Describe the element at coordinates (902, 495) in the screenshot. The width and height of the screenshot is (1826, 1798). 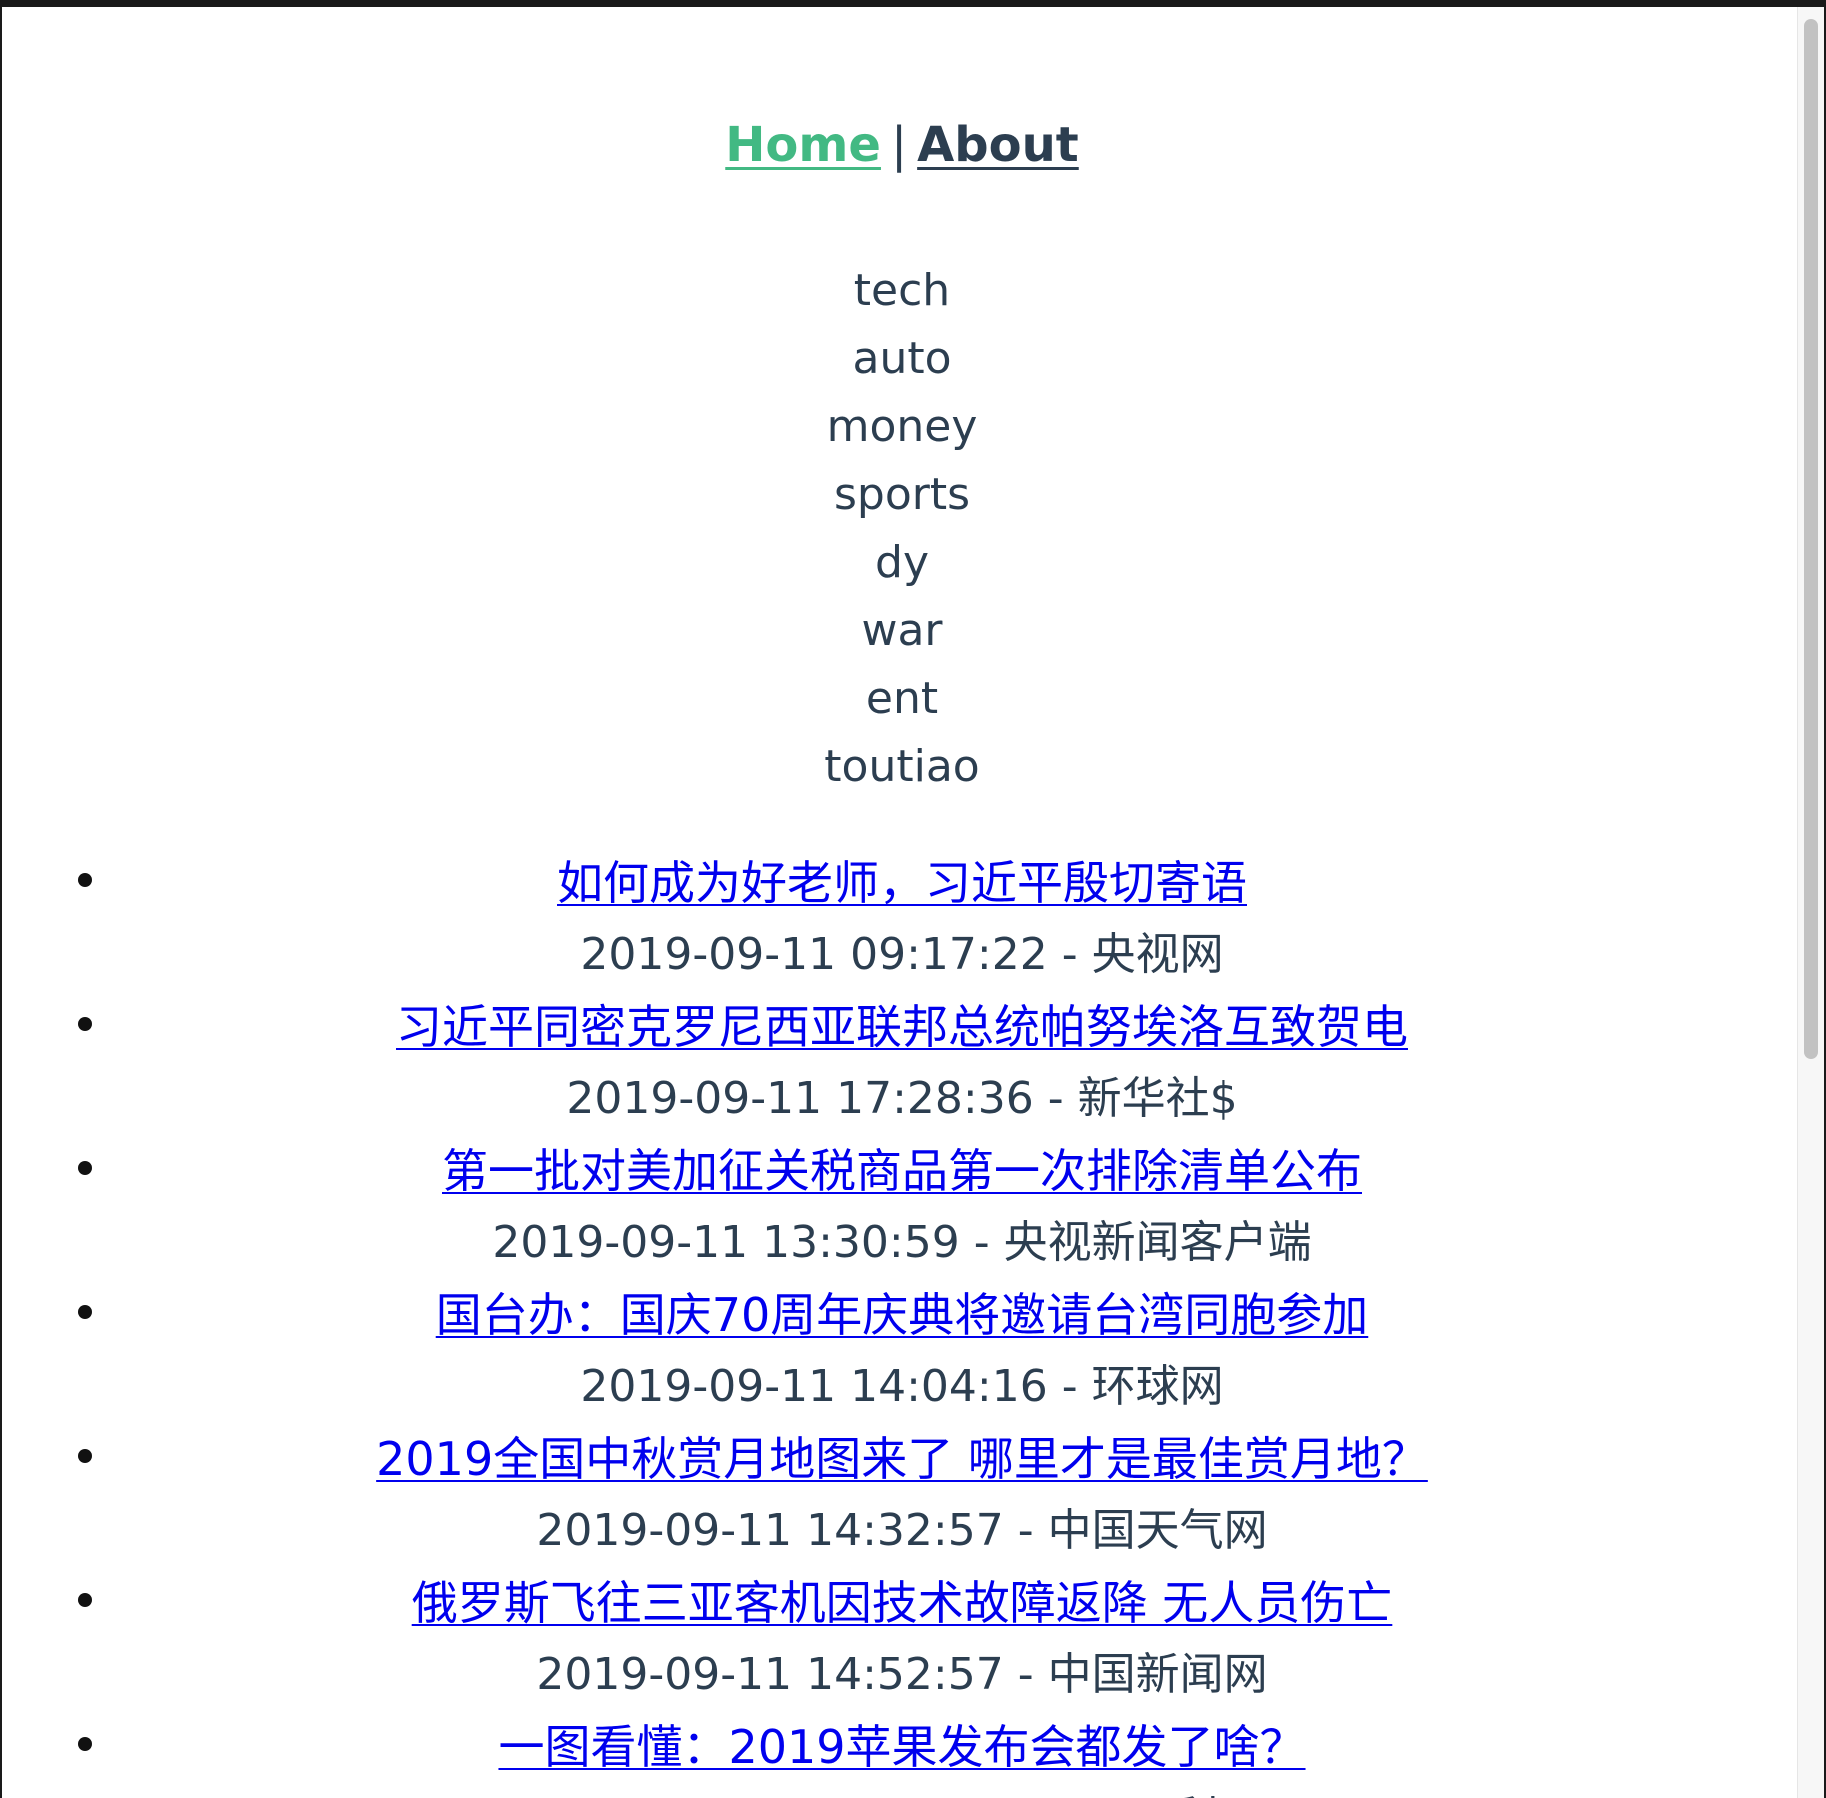
I see `category-item-sports: sports` at that location.